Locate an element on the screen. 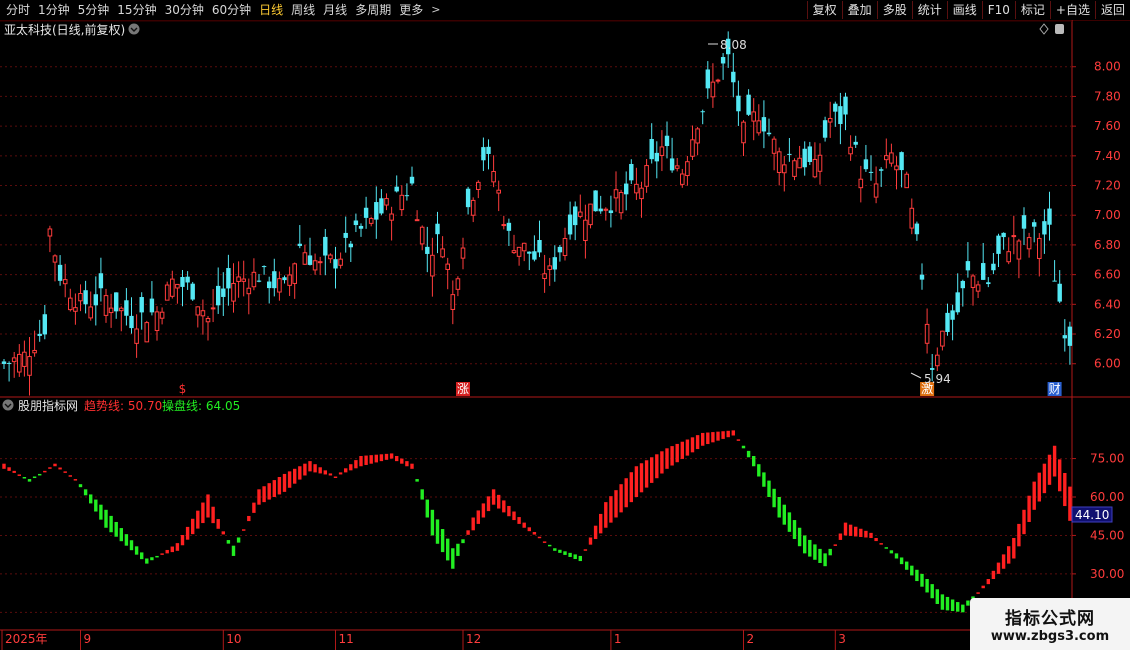 Image resolution: width=1130 pixels, height=650 pixels. indicator-title-bar: 股朋指标网 趋势线: 50.70 操盘线: 64.05 is located at coordinates (121, 405).